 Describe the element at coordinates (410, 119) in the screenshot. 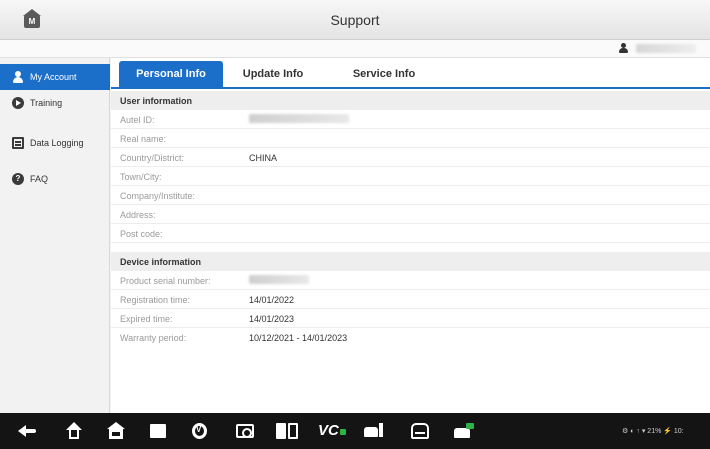

I see `info-row: Autel ID:` at that location.